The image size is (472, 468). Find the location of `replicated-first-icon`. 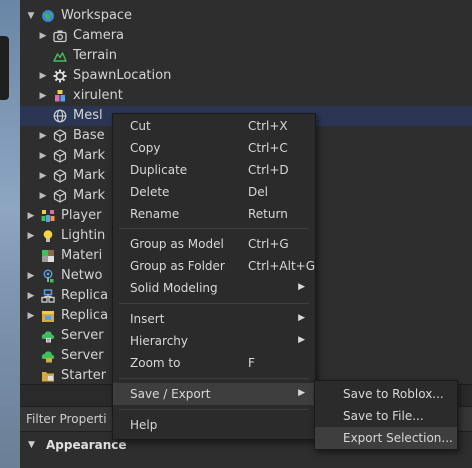

replicated-first-icon is located at coordinates (48, 296).